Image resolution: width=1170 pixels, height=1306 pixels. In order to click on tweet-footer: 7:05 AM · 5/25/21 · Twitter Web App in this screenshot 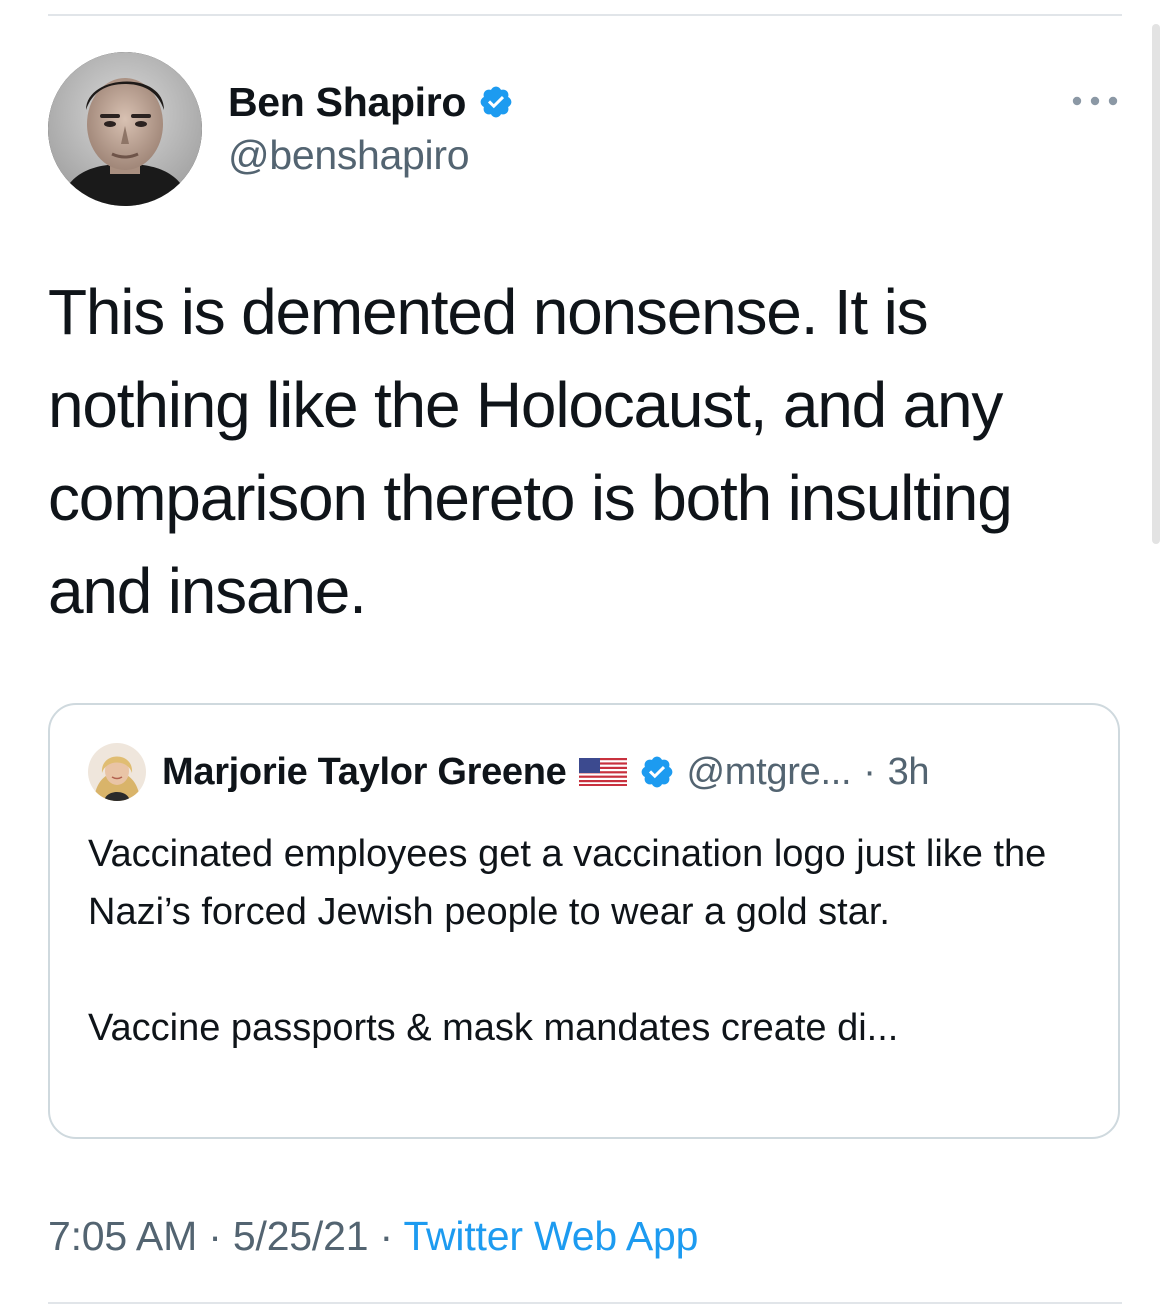, I will do `click(373, 1236)`.